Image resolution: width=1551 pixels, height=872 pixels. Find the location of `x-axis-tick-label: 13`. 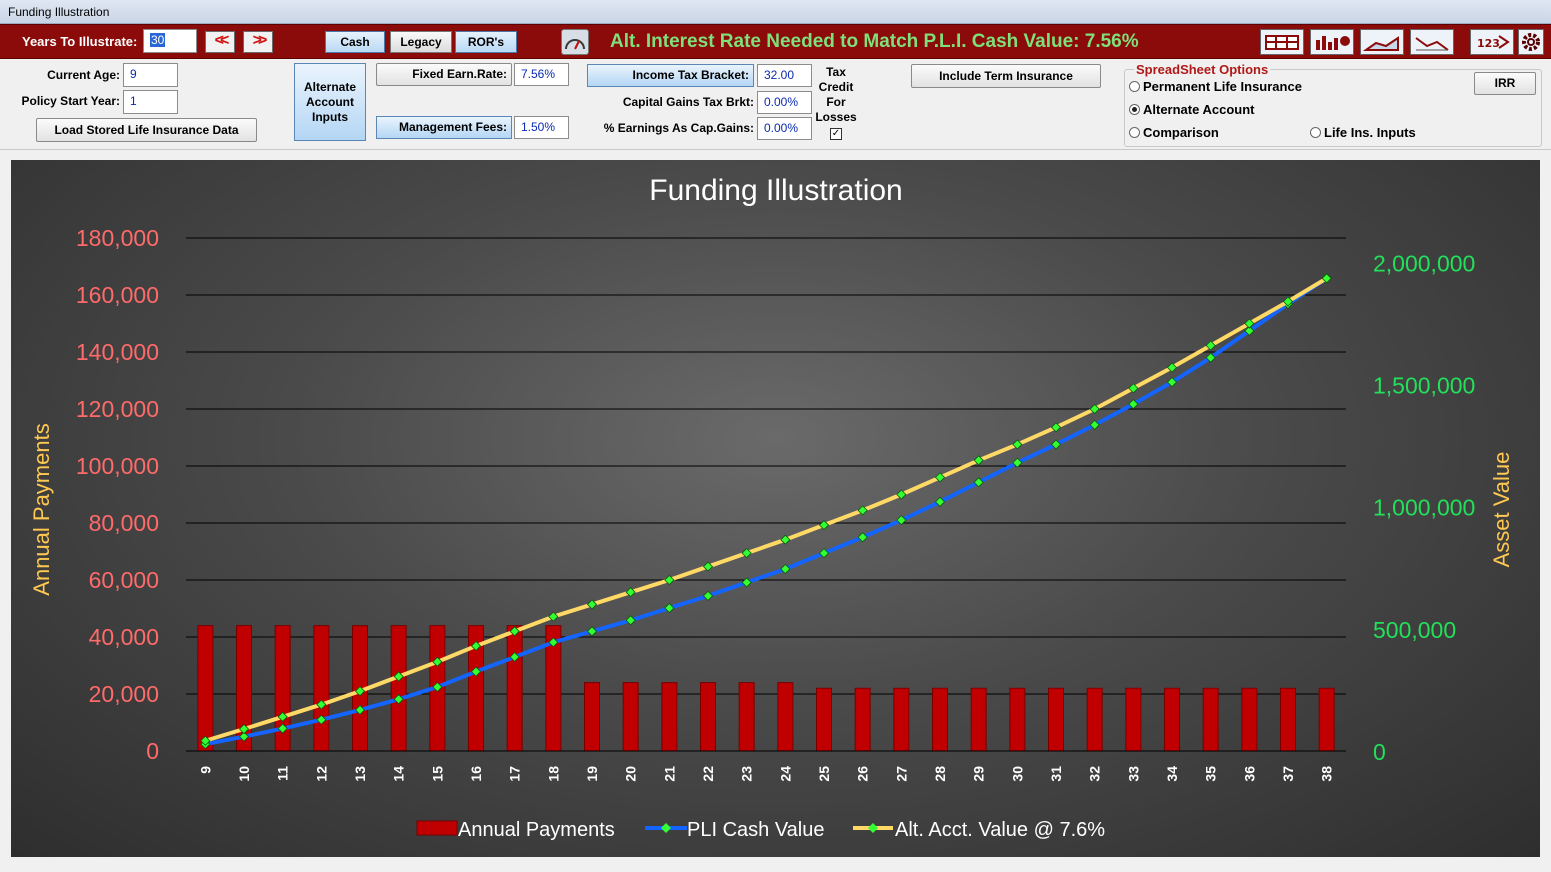

x-axis-tick-label: 13 is located at coordinates (360, 774).